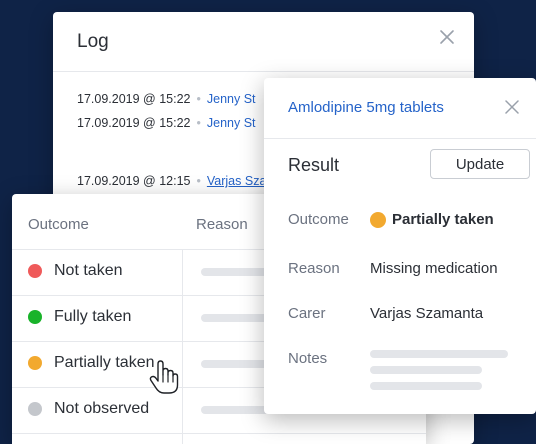  What do you see at coordinates (318, 219) in the screenshot?
I see `outcome-label: Outcome` at bounding box center [318, 219].